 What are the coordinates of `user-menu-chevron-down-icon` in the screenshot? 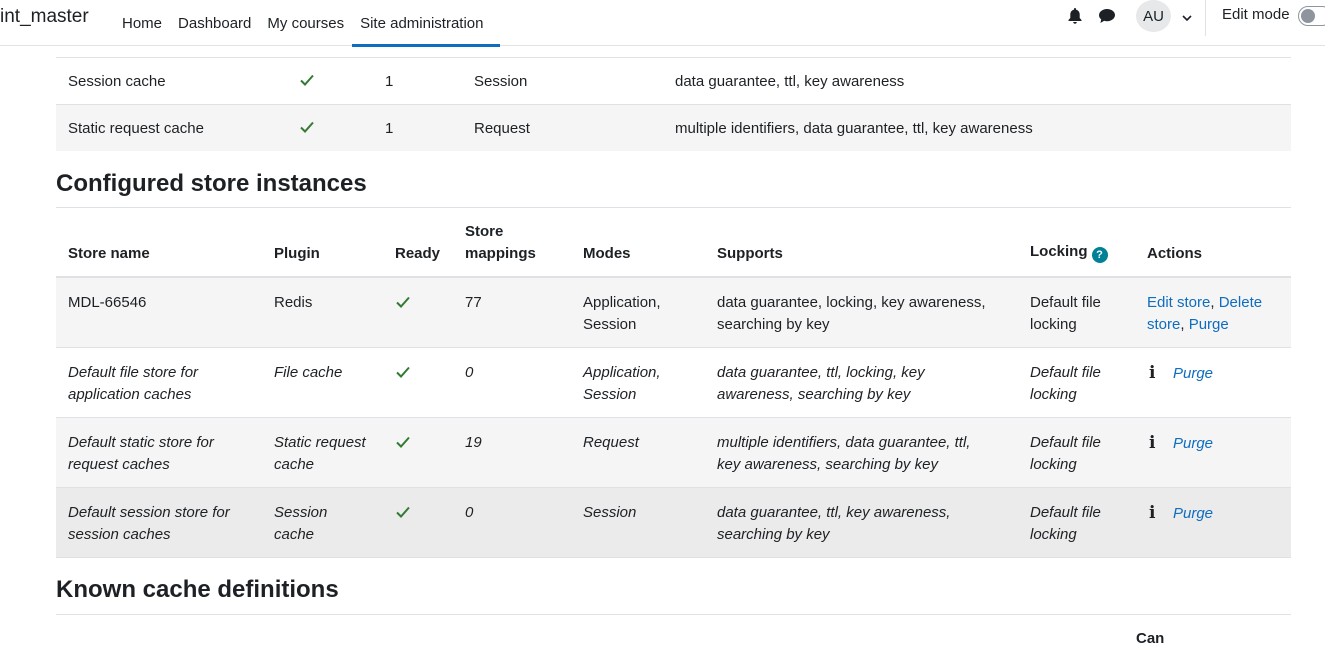 It's located at (1187, 18).